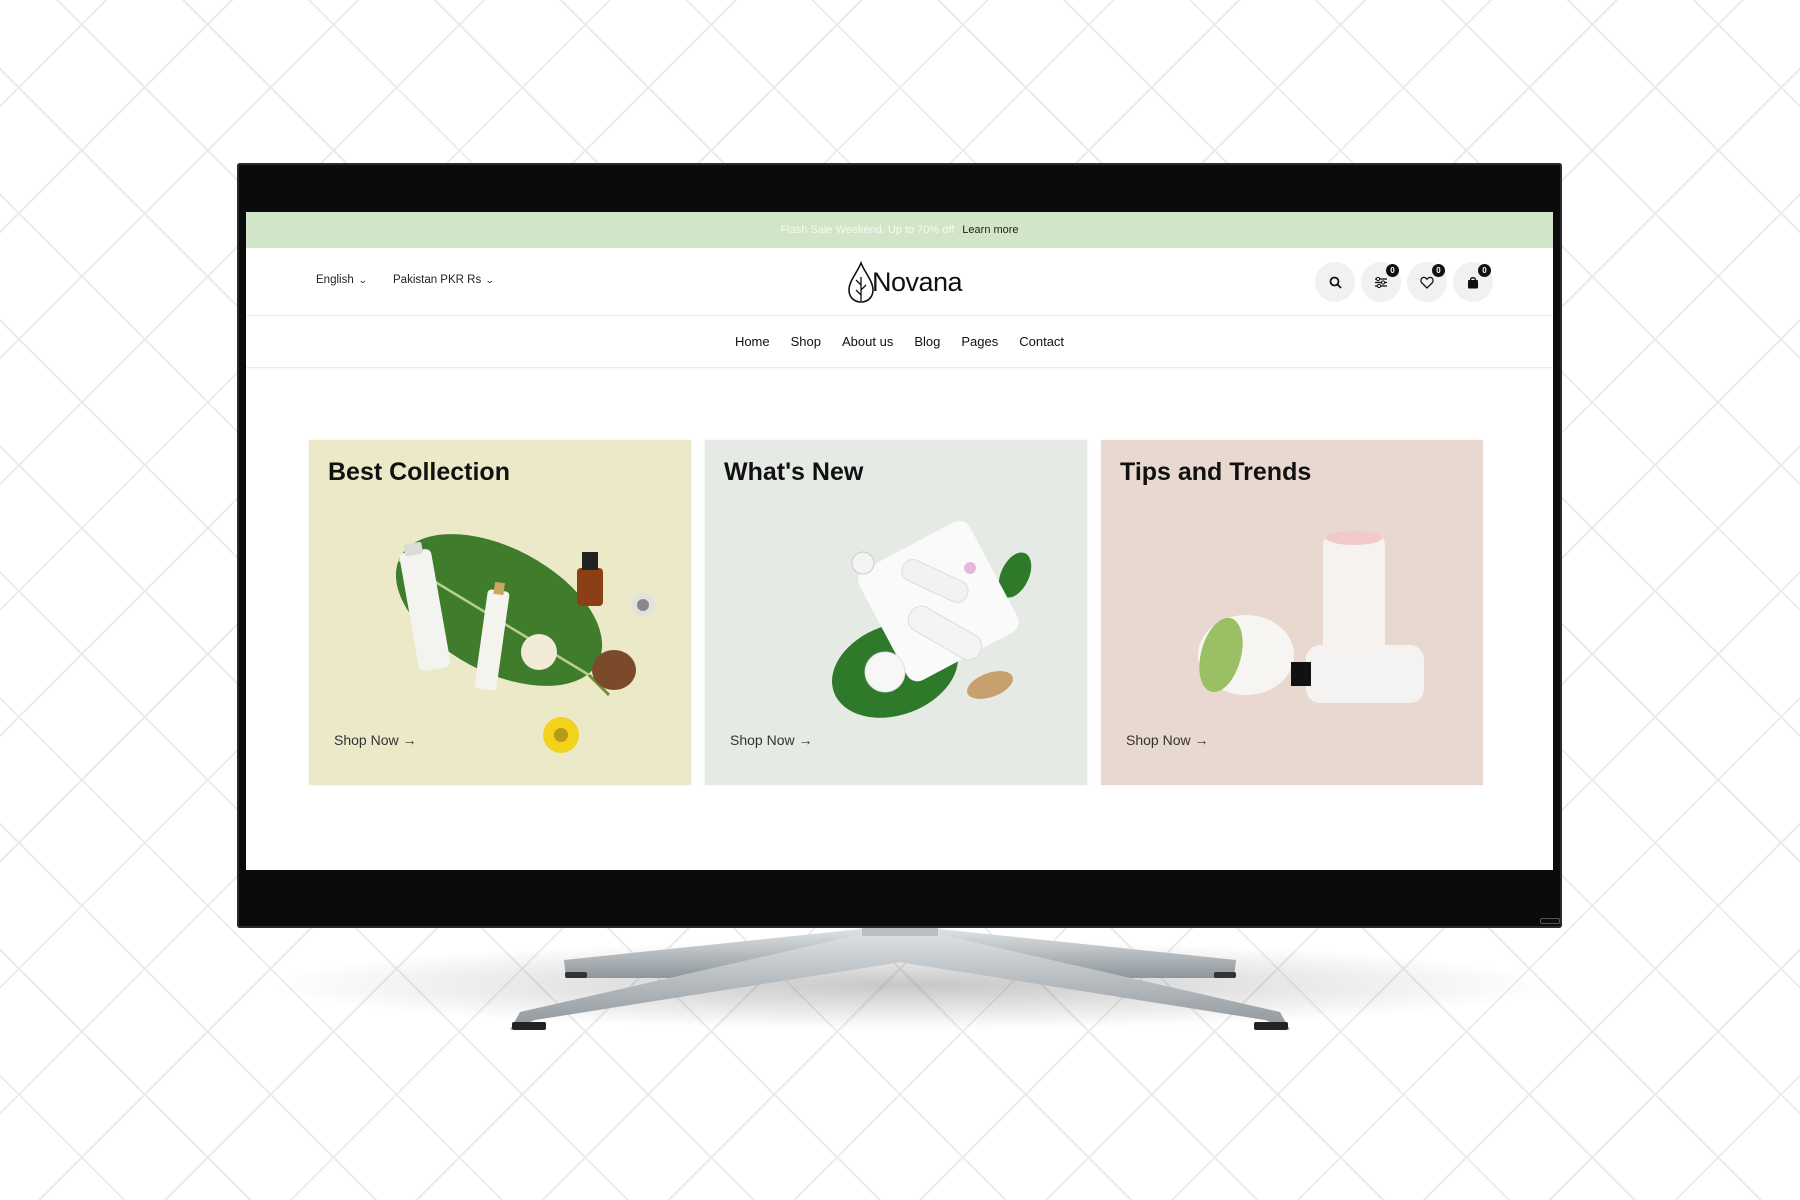 Image resolution: width=1800 pixels, height=1200 pixels. What do you see at coordinates (335, 280) in the screenshot?
I see `language-label: English` at bounding box center [335, 280].